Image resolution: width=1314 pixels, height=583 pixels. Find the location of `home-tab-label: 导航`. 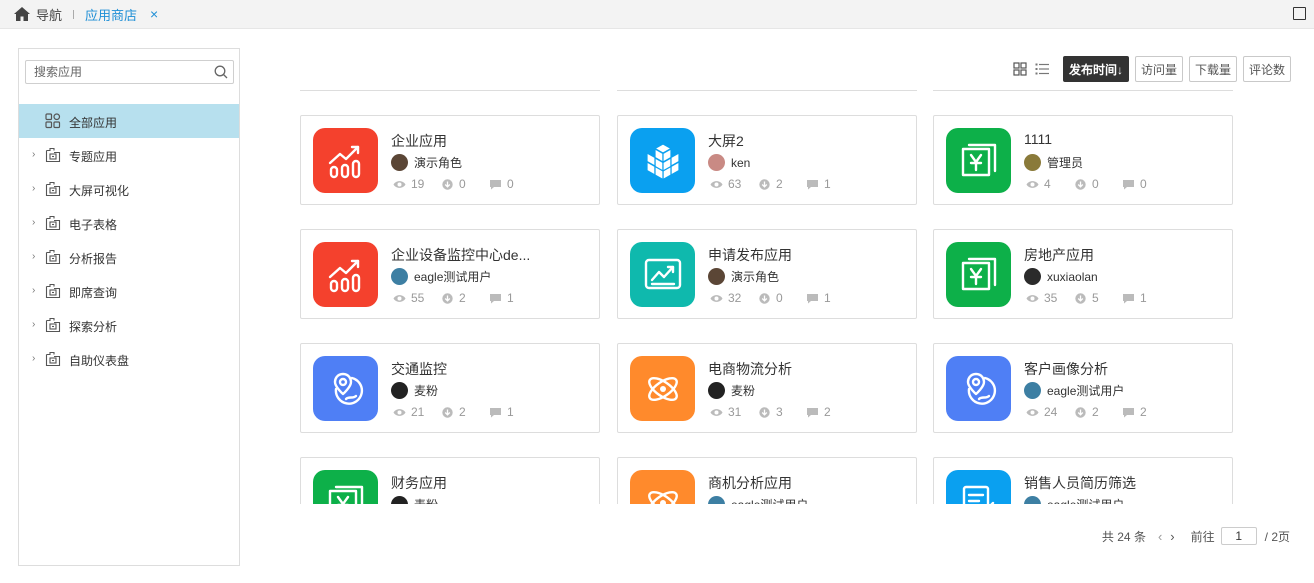

home-tab-label: 导航 is located at coordinates (49, 15).